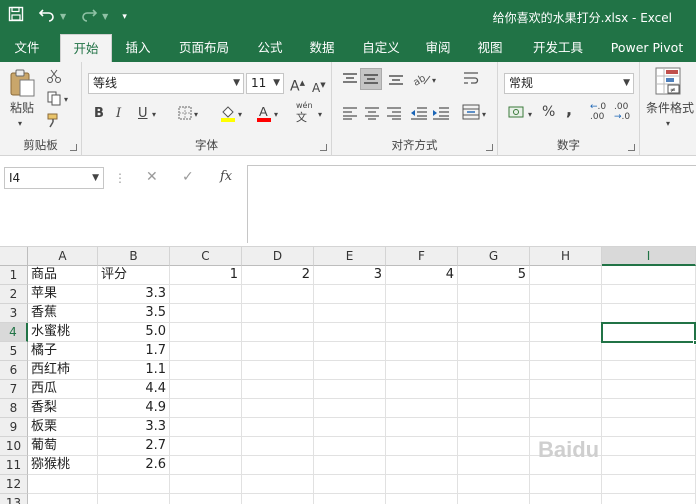  What do you see at coordinates (278, 332) in the screenshot?
I see `cell-d4` at bounding box center [278, 332].